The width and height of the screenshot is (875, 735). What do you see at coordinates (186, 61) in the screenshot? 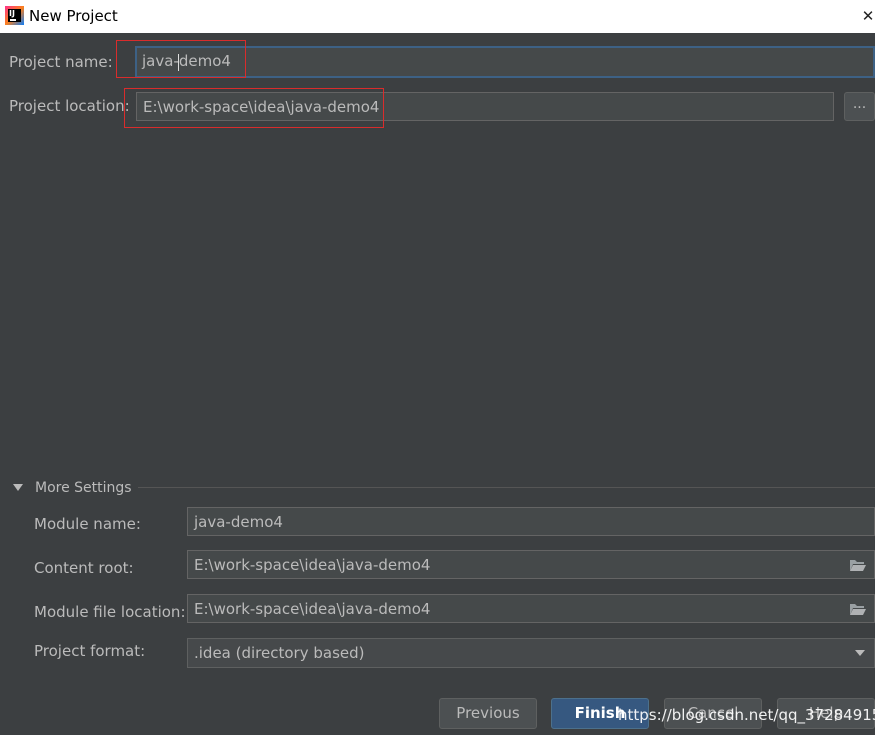
I see `project-name-value: java-demo4` at bounding box center [186, 61].